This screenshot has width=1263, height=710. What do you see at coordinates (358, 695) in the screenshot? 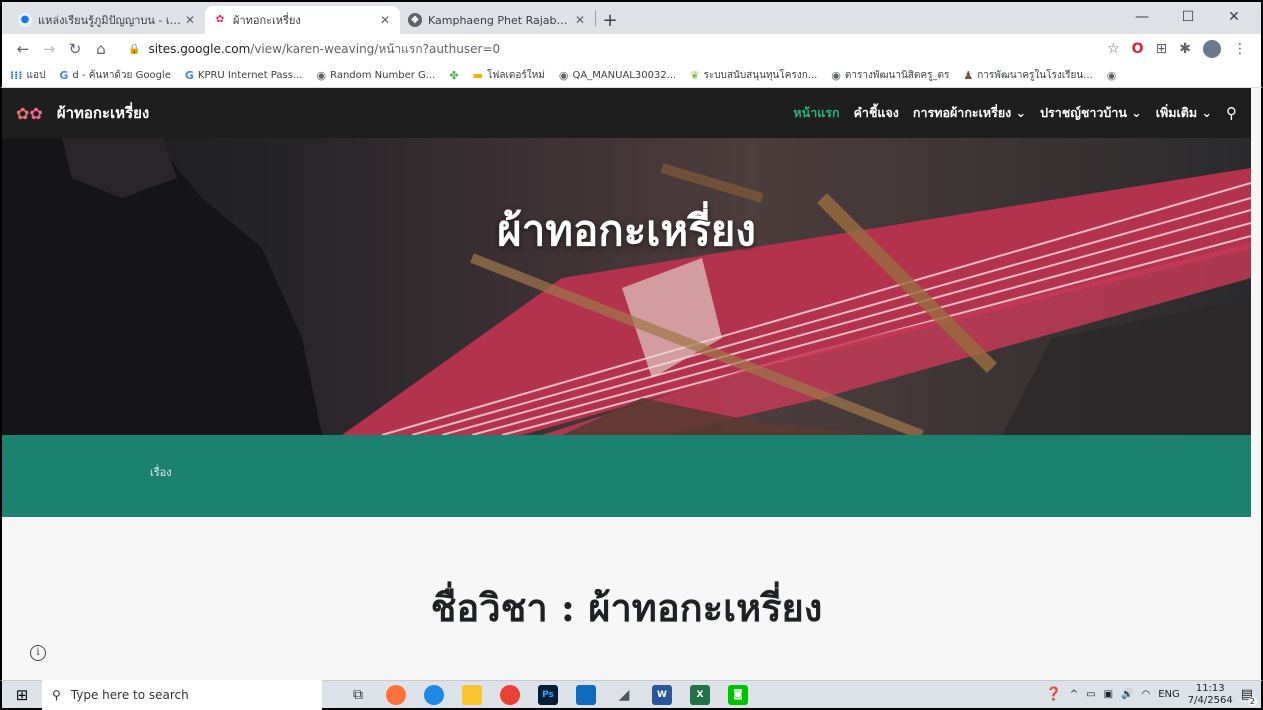
I see `task-view-icon: ⧉` at bounding box center [358, 695].